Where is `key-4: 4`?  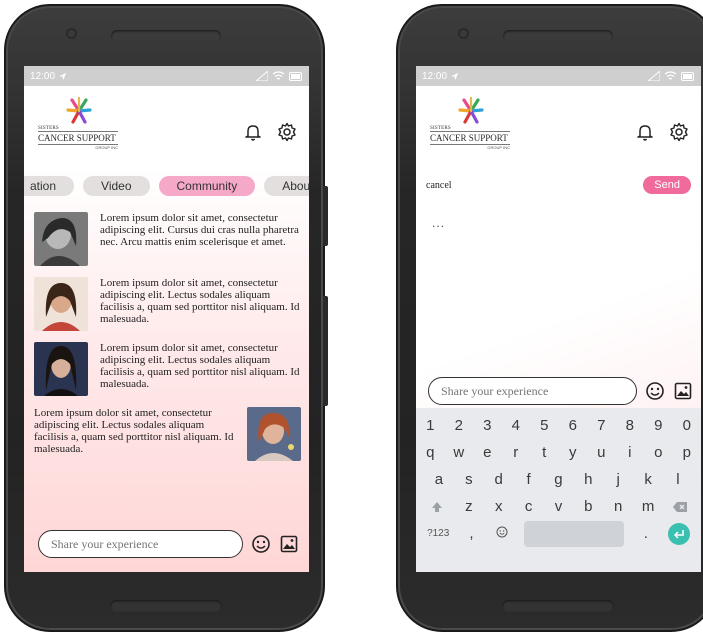 key-4: 4 is located at coordinates (516, 425).